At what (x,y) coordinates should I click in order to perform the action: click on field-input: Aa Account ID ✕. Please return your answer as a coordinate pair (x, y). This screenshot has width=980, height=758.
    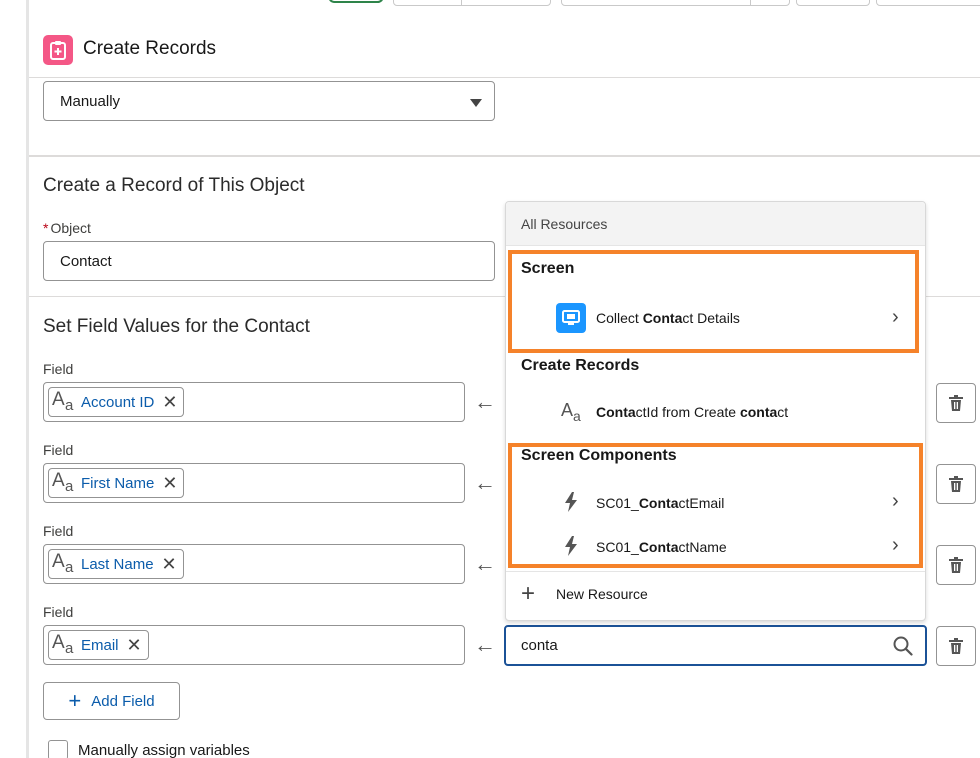
    Looking at the image, I should click on (254, 402).